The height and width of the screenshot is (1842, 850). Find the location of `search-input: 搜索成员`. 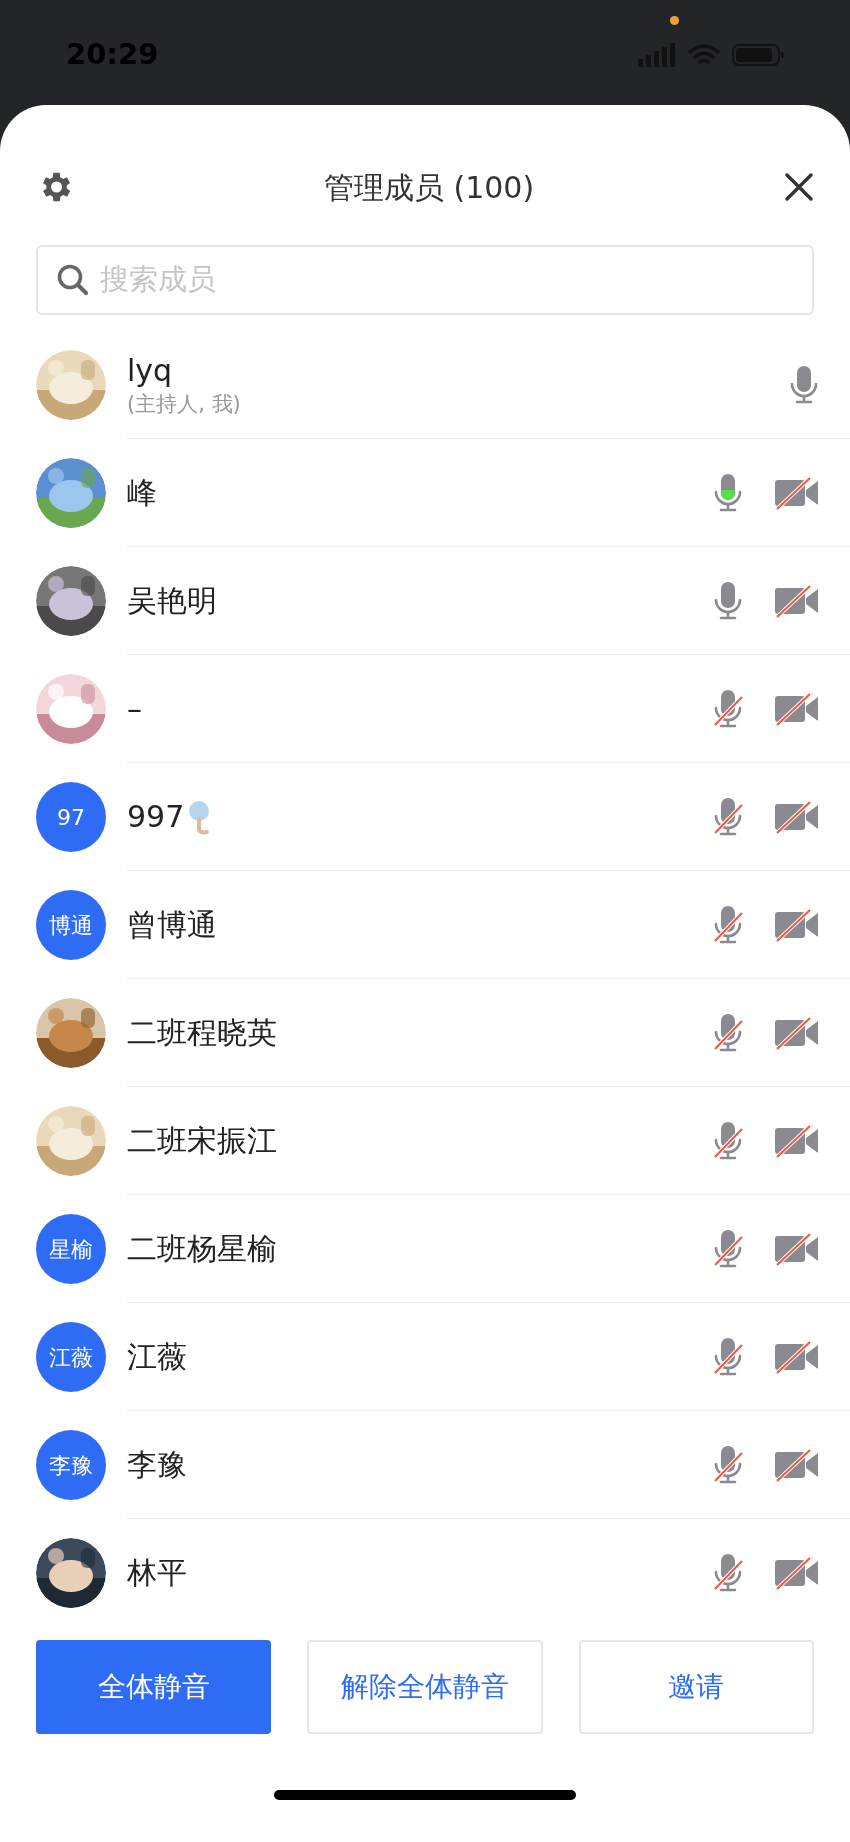

search-input: 搜索成员 is located at coordinates (447, 280).